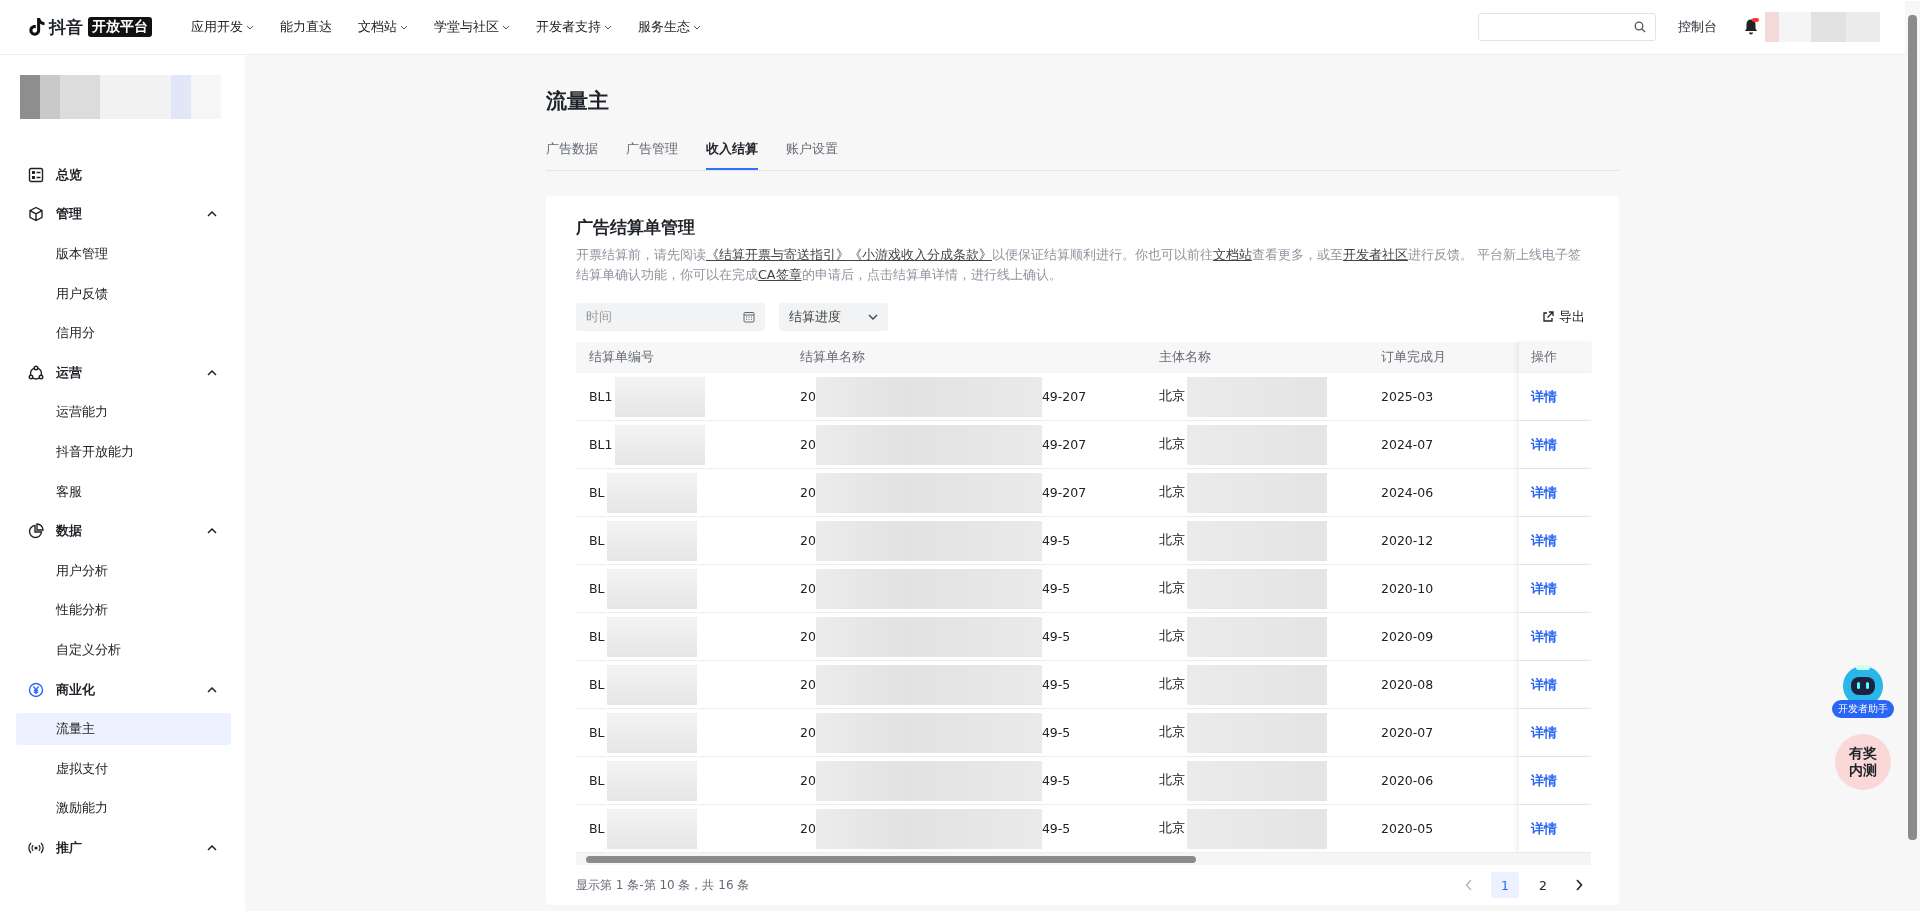  What do you see at coordinates (1566, 317) in the screenshot?
I see `export-button: 导出` at bounding box center [1566, 317].